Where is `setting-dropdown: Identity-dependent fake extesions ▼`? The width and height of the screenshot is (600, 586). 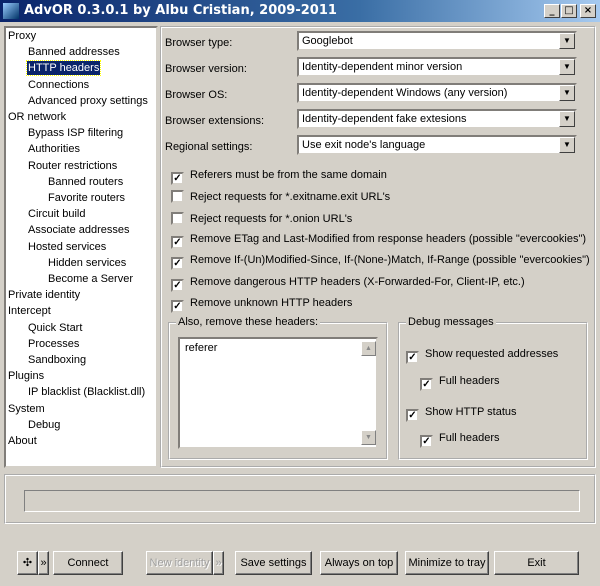
setting-dropdown: Identity-dependent fake extesions ▼ is located at coordinates (437, 119).